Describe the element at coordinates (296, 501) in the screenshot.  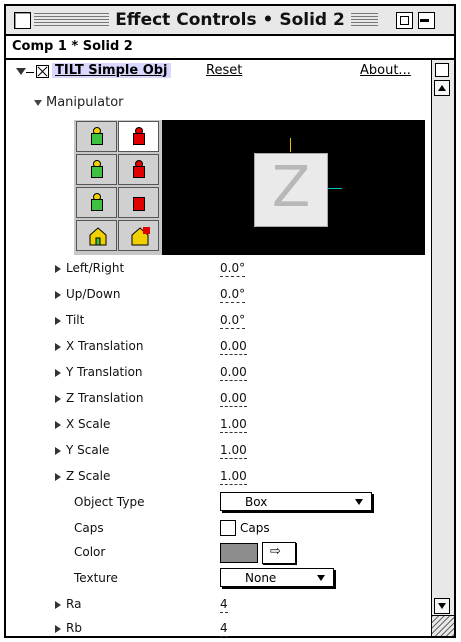
I see `object-type-select: Box` at that location.